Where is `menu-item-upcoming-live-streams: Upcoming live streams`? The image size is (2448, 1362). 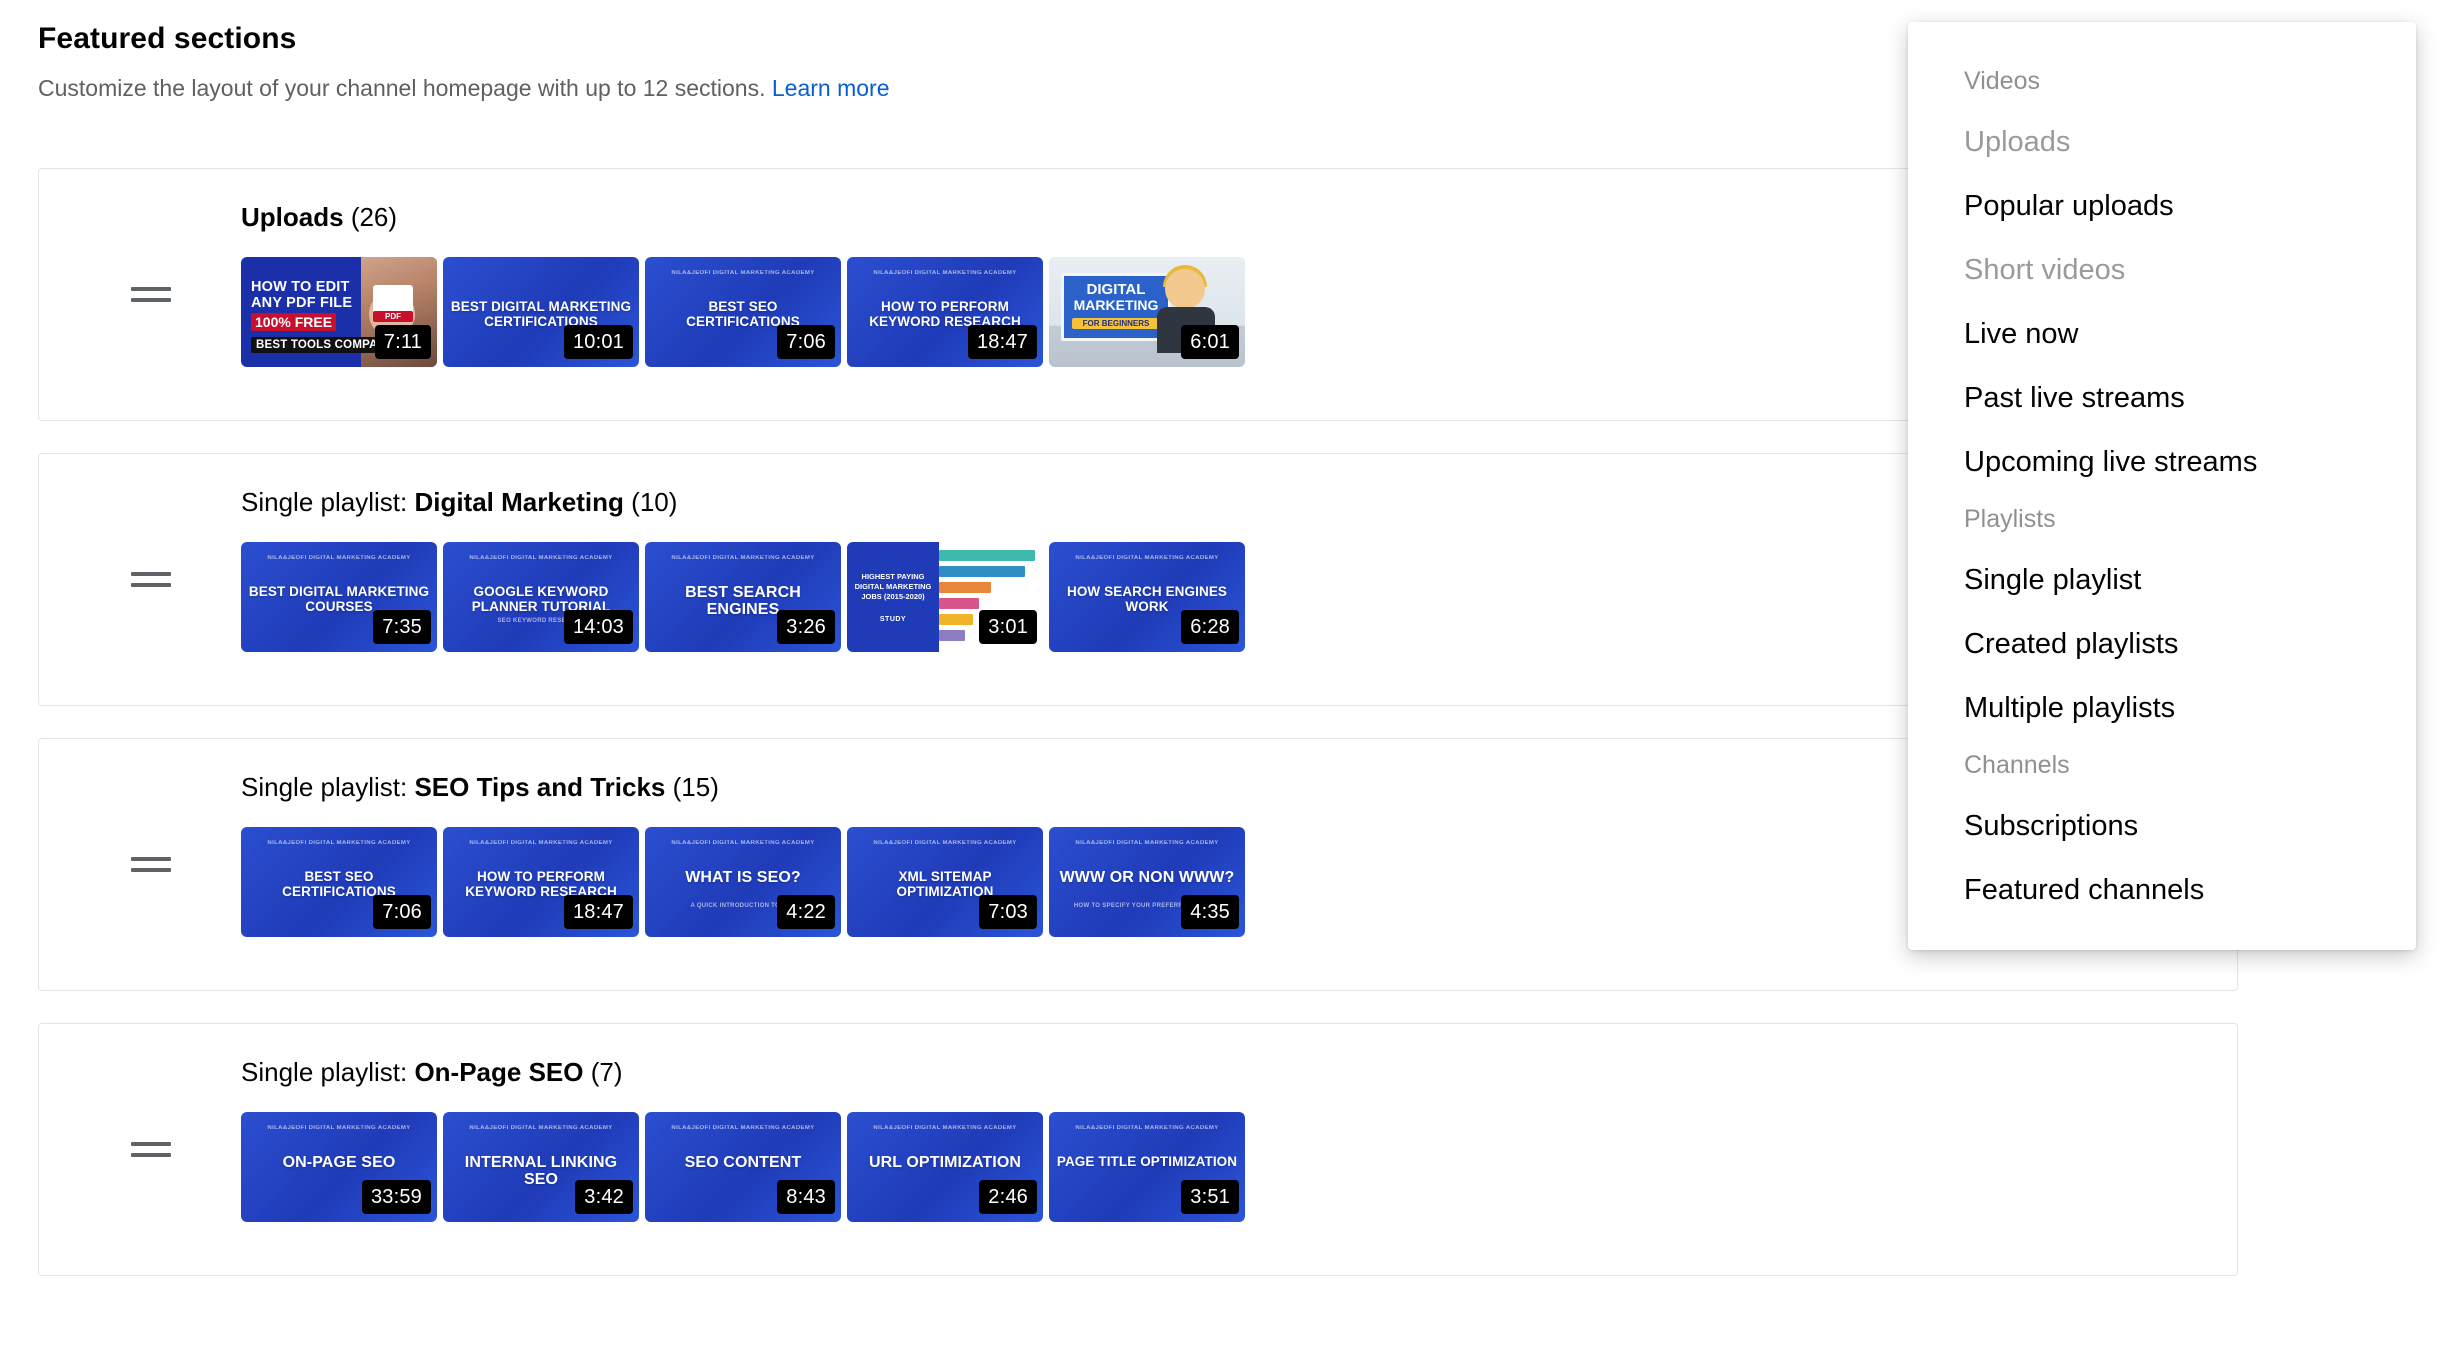
menu-item-upcoming-live-streams: Upcoming live streams is located at coordinates (2162, 462).